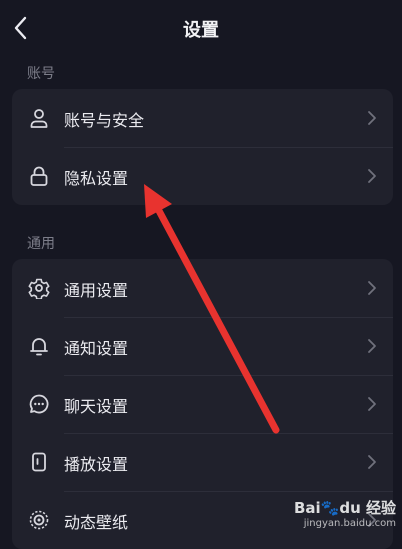  What do you see at coordinates (39, 347) in the screenshot?
I see `bell-icon` at bounding box center [39, 347].